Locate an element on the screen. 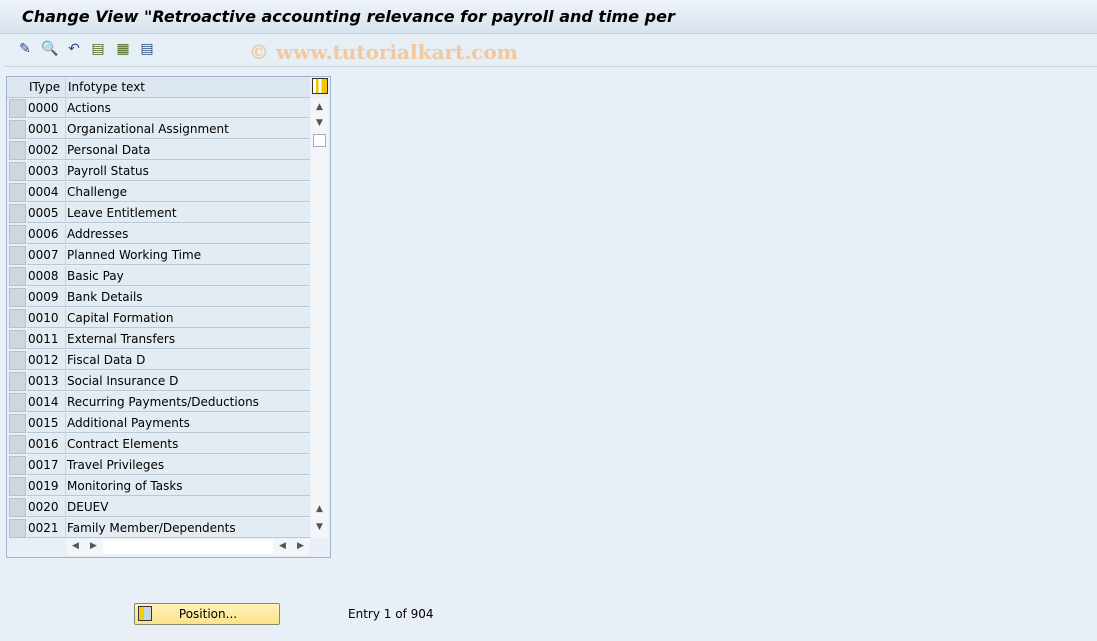  itype-cell: 0010 is located at coordinates (46, 318).